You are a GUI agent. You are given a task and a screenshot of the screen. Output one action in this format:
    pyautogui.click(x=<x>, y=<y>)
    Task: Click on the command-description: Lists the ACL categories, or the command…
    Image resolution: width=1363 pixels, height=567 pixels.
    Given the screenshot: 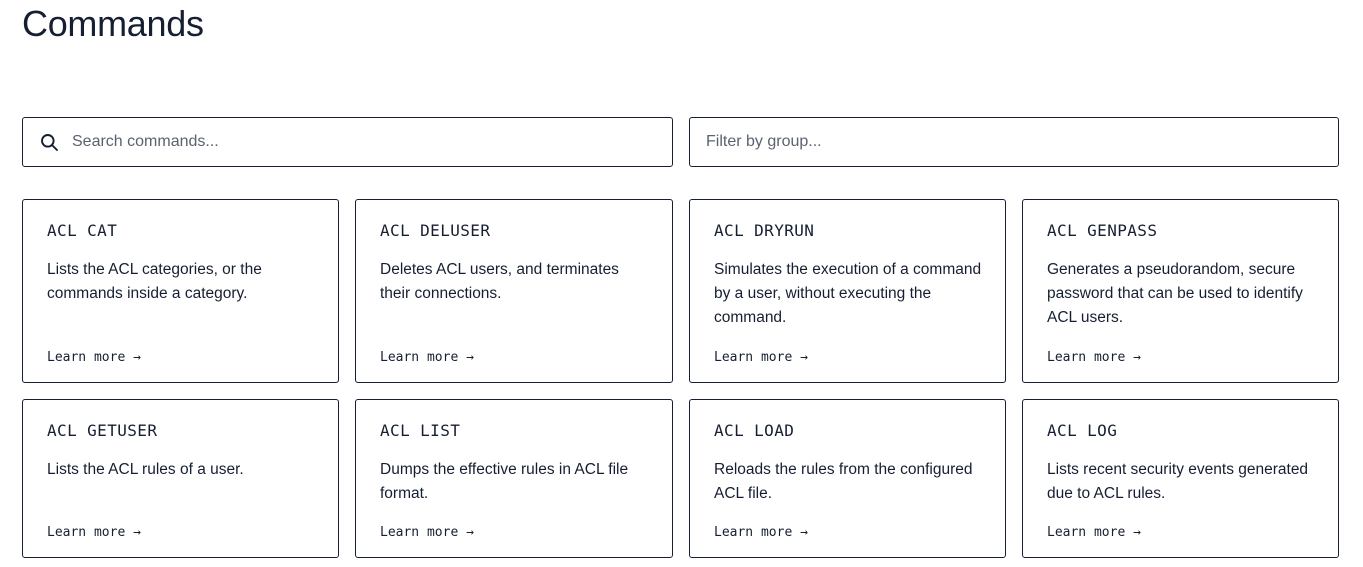 What is the action you would take?
    pyautogui.click(x=154, y=281)
    